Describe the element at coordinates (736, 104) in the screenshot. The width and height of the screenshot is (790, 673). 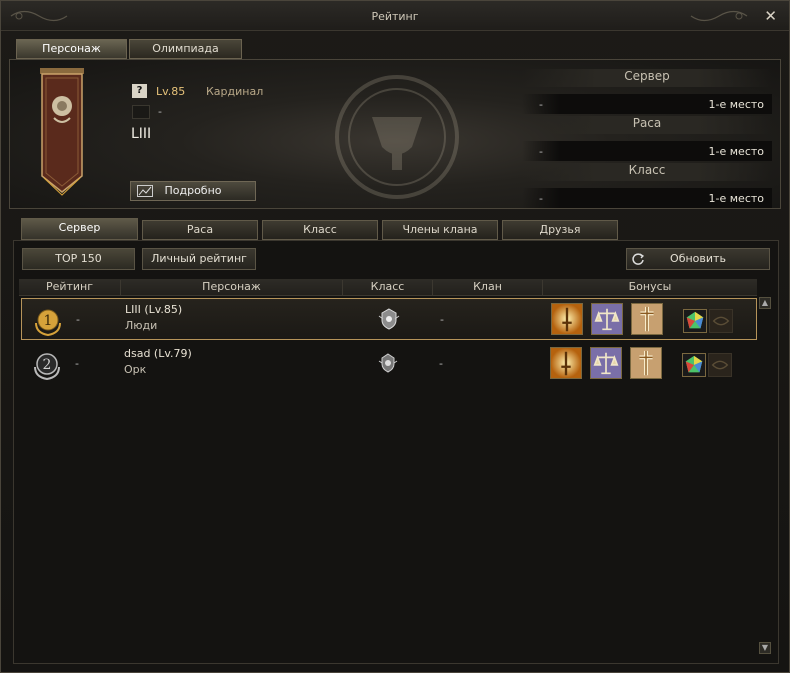
I see `server-rank-value: 1-е место` at that location.